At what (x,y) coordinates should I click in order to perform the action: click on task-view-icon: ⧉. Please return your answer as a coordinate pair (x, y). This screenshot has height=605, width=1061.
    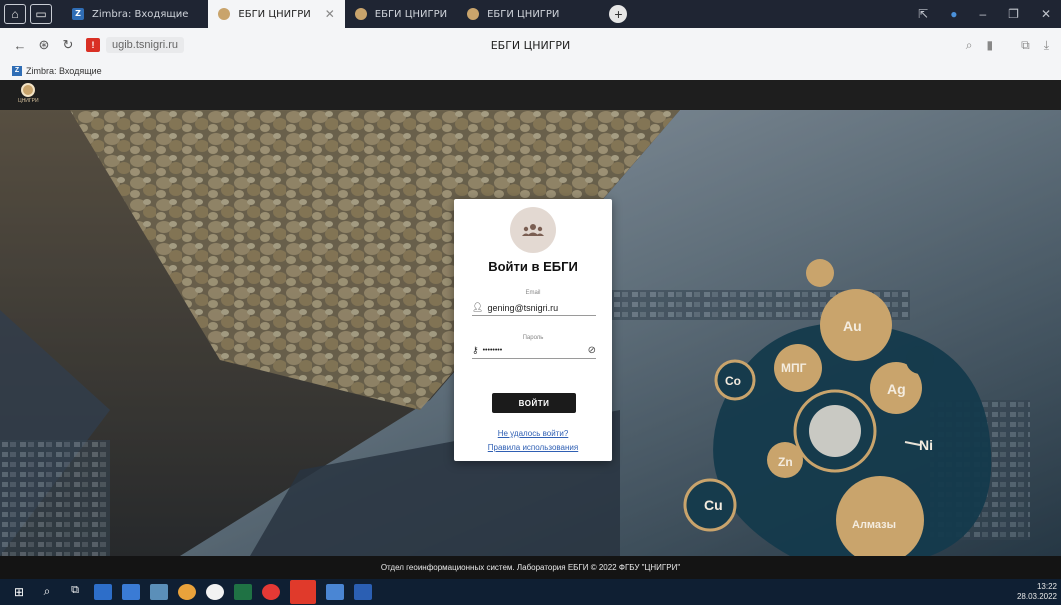
    Looking at the image, I should click on (75, 592).